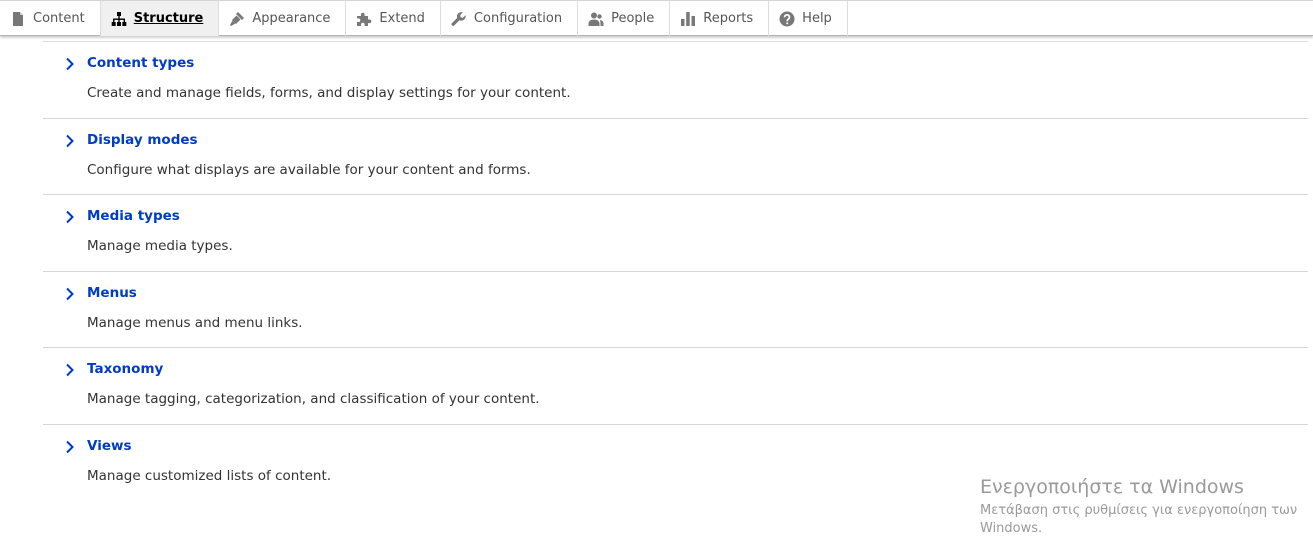 This screenshot has width=1313, height=537. I want to click on tab-structure: Structure, so click(160, 18).